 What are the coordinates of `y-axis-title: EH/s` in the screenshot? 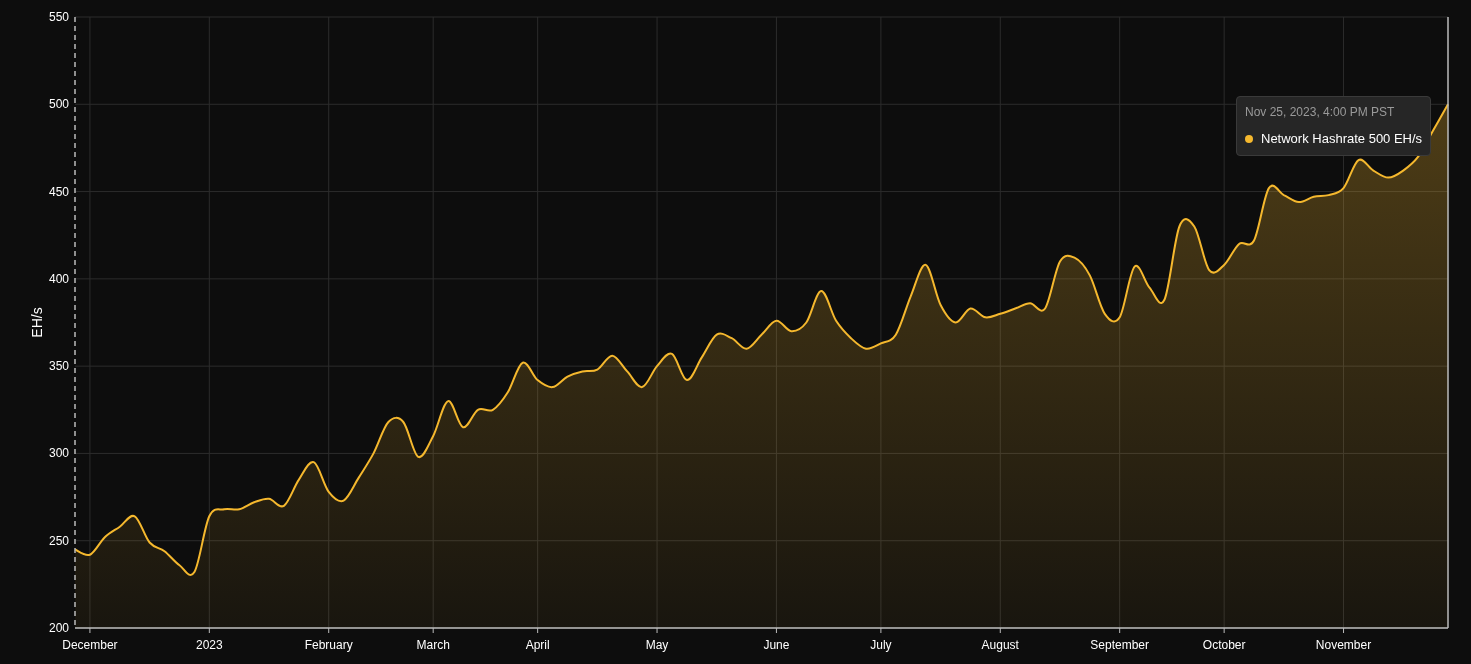 It's located at (37, 322).